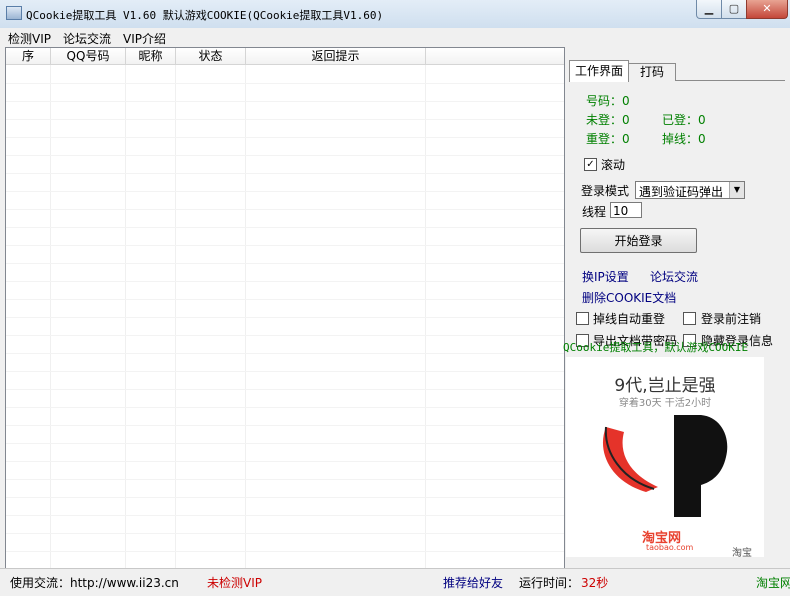 This screenshot has height=596, width=790. Describe the element at coordinates (605, 276) in the screenshot. I see `change-ip-link: 换IP设置` at that location.